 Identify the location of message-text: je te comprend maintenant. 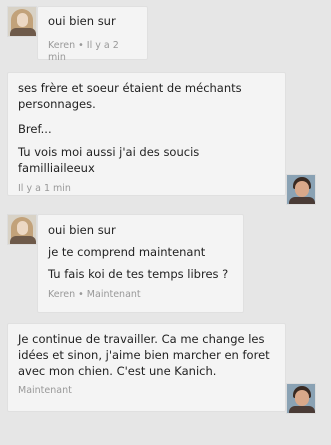
(127, 252).